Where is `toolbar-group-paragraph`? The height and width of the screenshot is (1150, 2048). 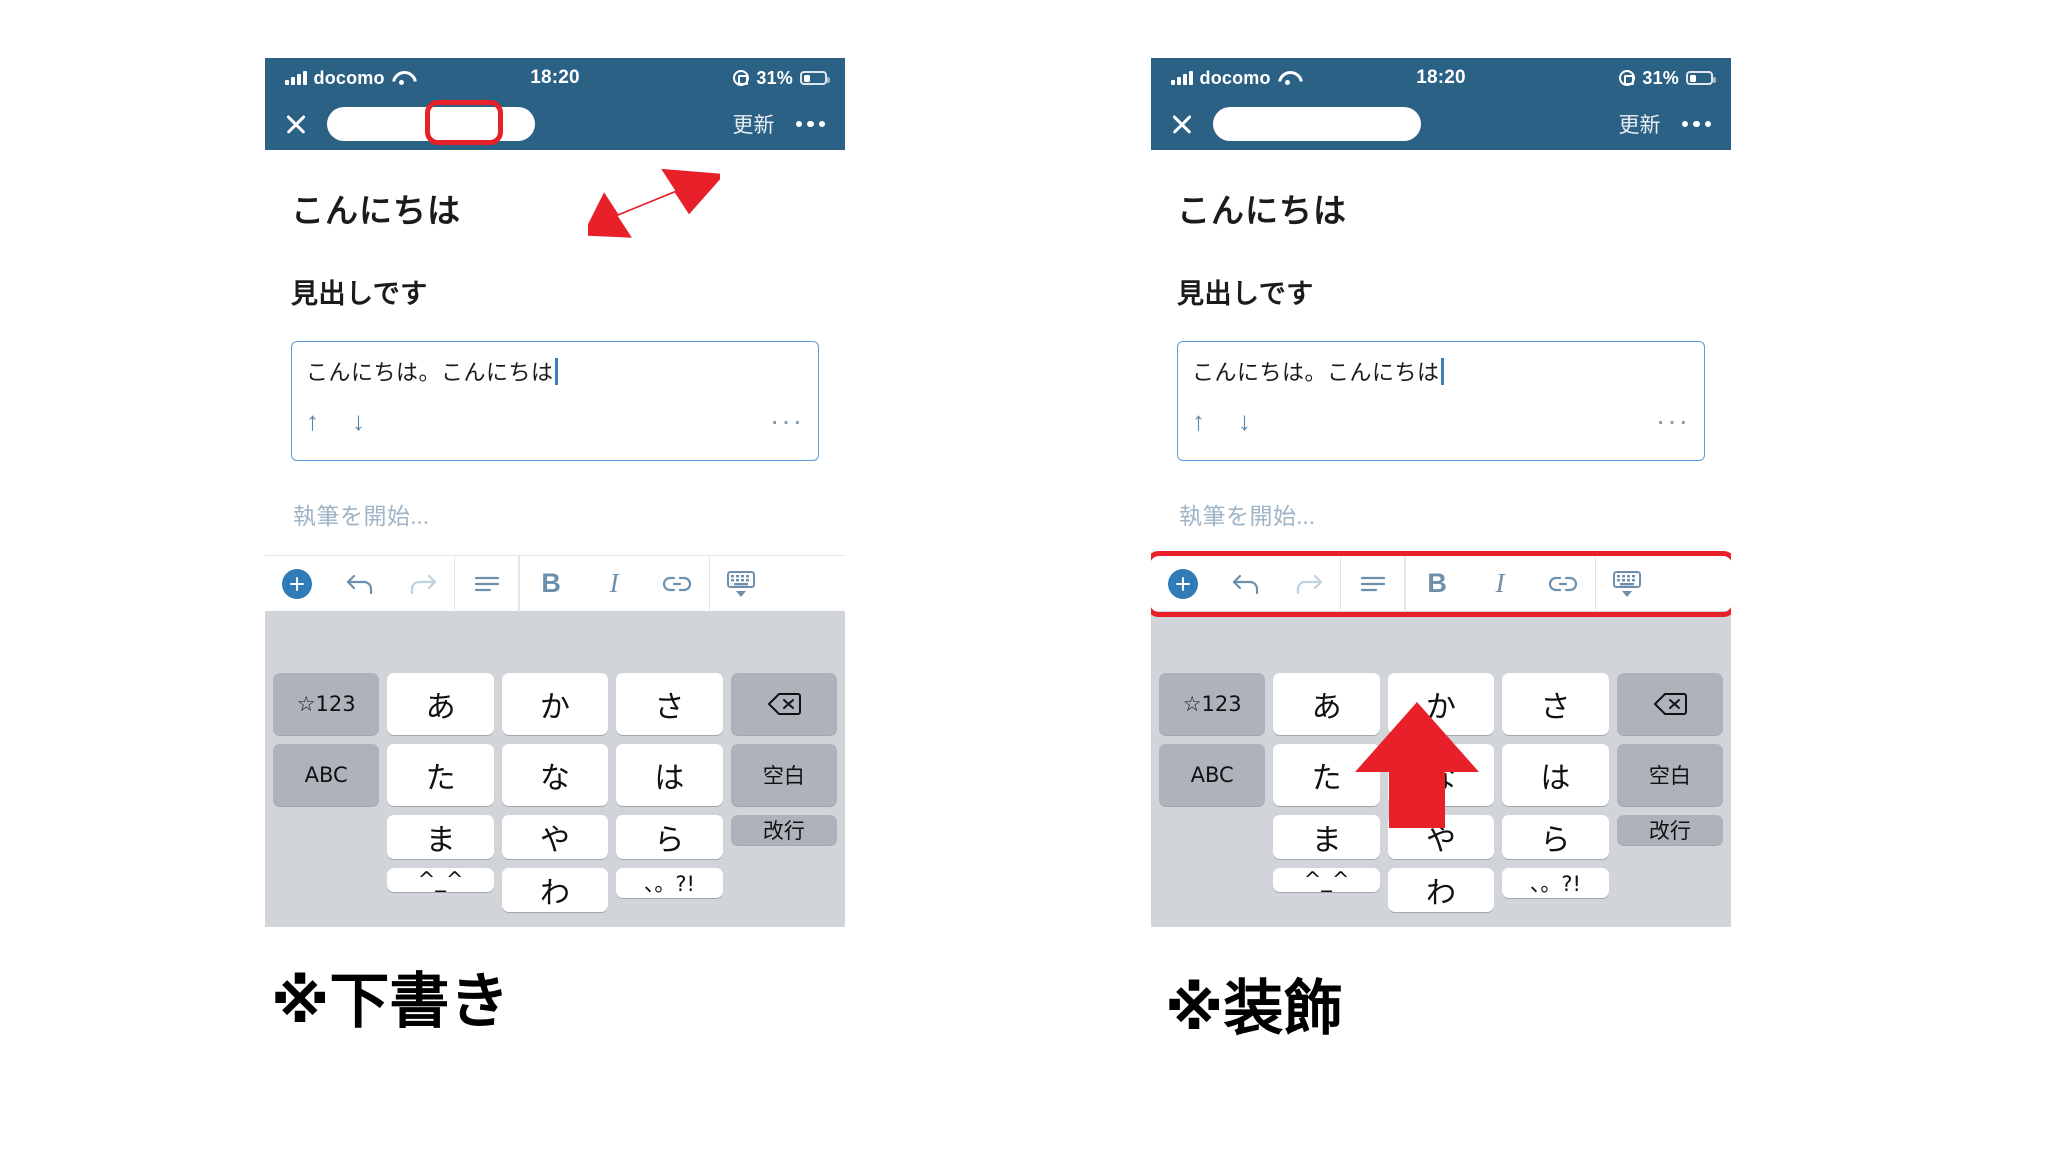
toolbar-group-paragraph is located at coordinates (486, 583).